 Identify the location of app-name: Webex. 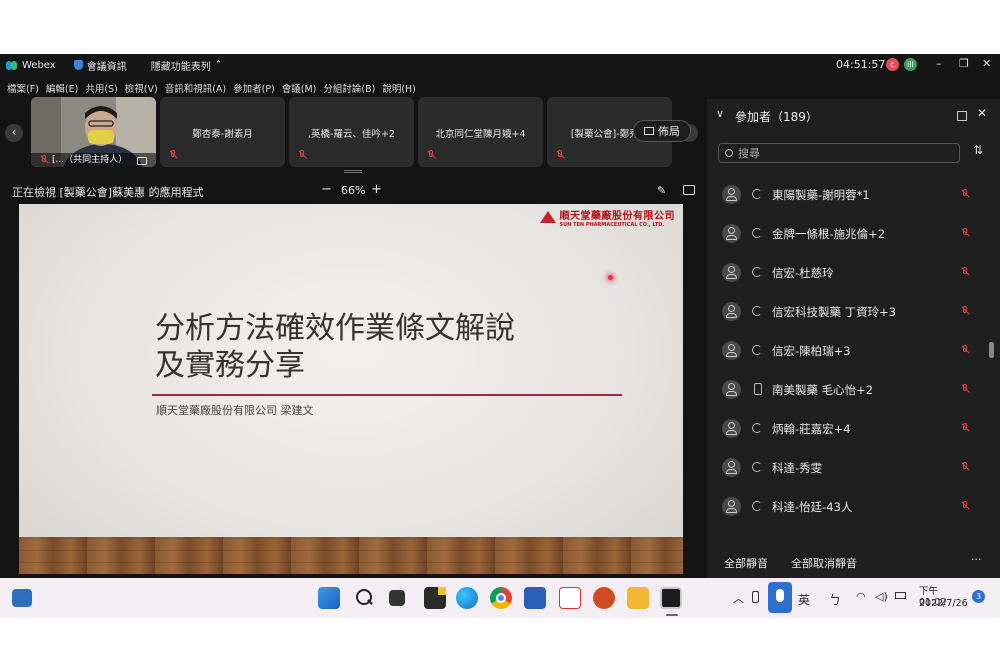
(39, 65).